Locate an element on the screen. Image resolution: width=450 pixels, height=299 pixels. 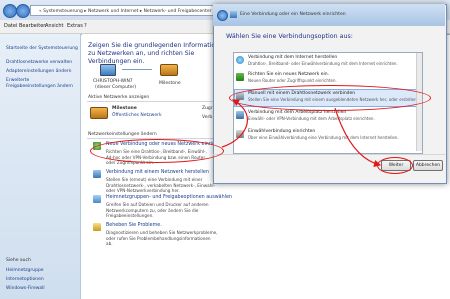
computer-subtitle: (dieser Computer) is located at coordinates (116, 87).